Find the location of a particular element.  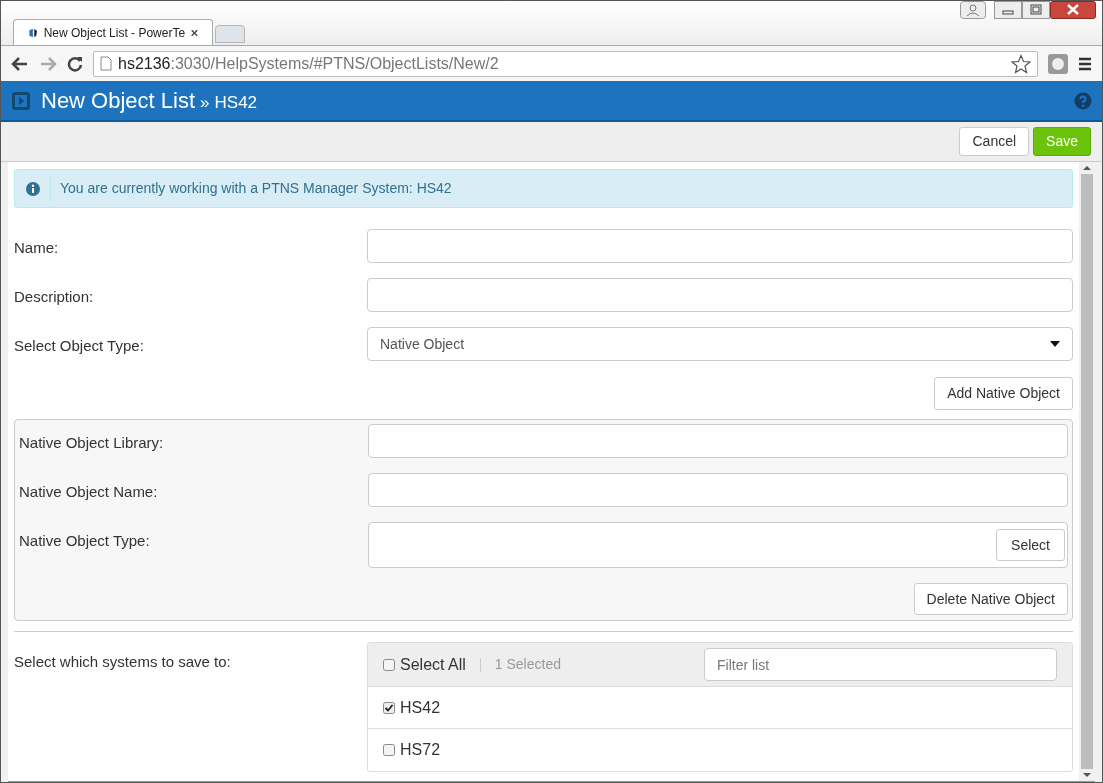

field-label: Select which systems to save to: is located at coordinates (123, 662).